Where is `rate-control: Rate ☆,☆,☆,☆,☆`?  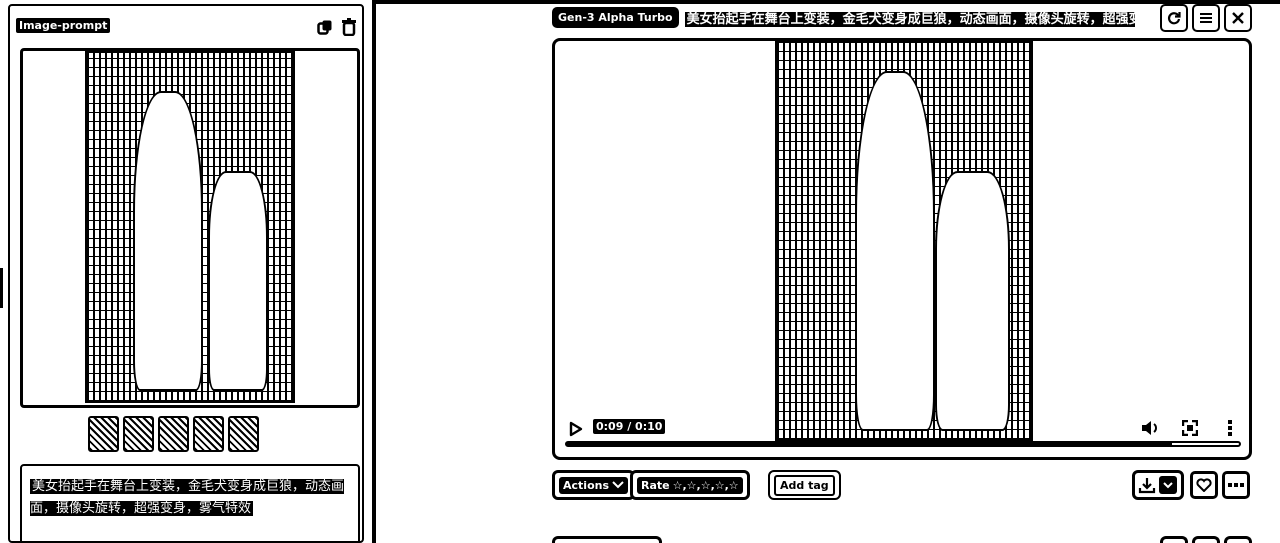
rate-control: Rate ☆,☆,☆,☆,☆ is located at coordinates (690, 485).